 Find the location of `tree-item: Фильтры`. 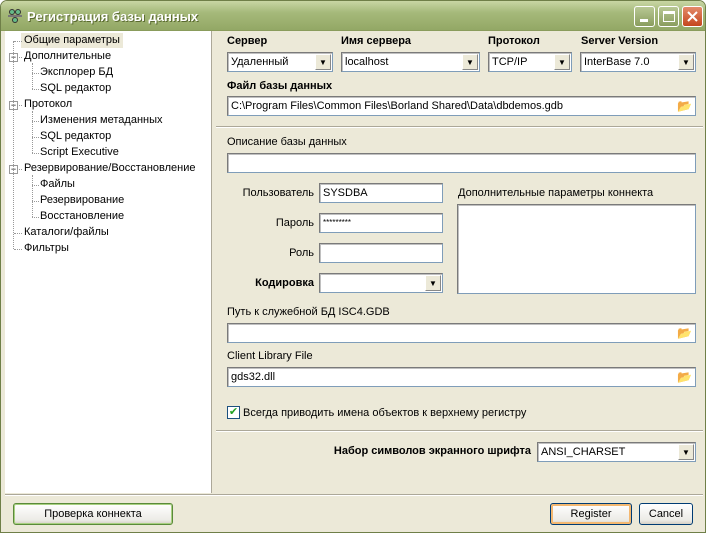

tree-item: Фильтры is located at coordinates (46, 248).